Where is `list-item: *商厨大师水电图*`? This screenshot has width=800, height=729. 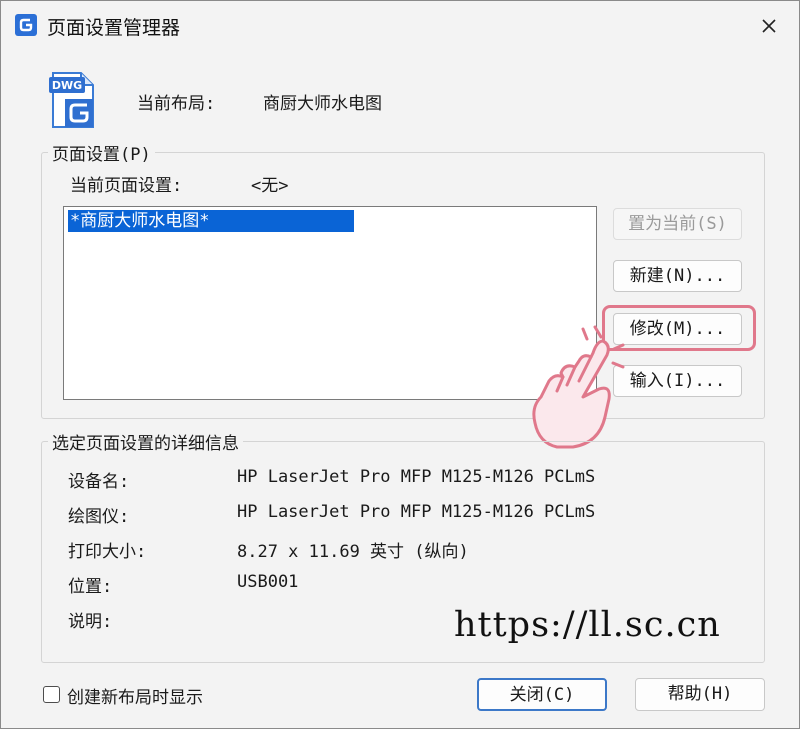
list-item: *商厨大师水电图* is located at coordinates (211, 221).